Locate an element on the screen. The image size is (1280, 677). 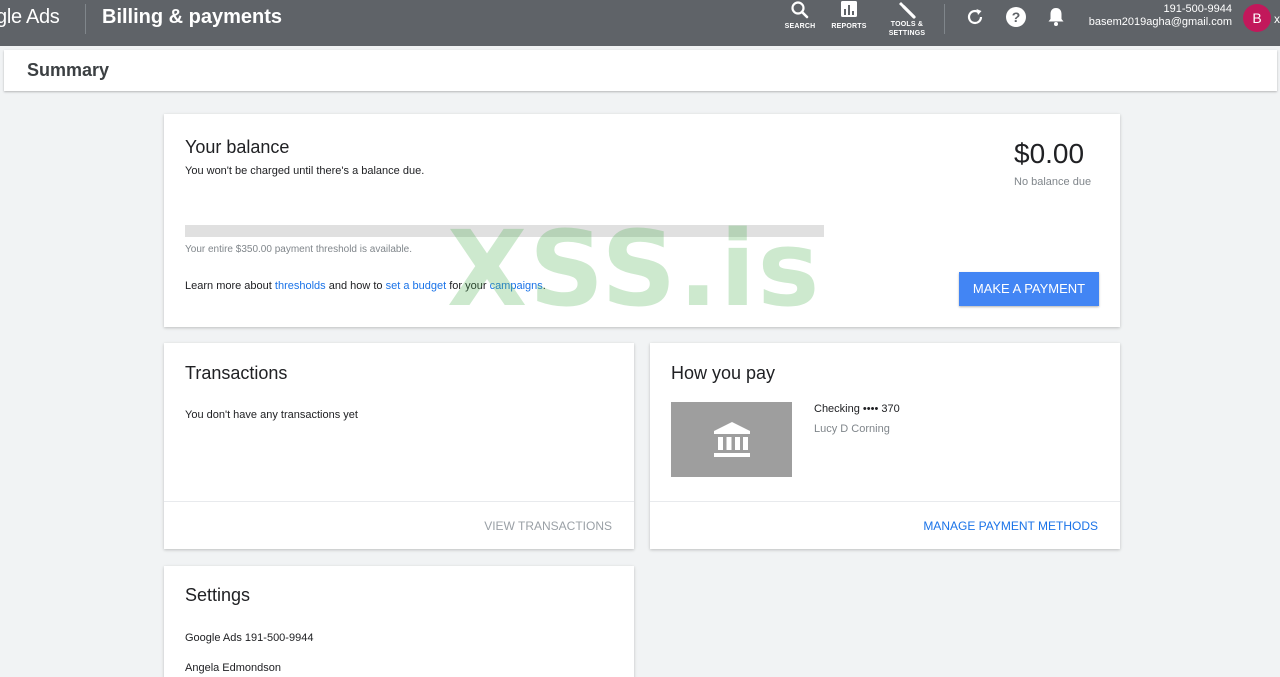
threshold-progress-bar is located at coordinates (504, 231).